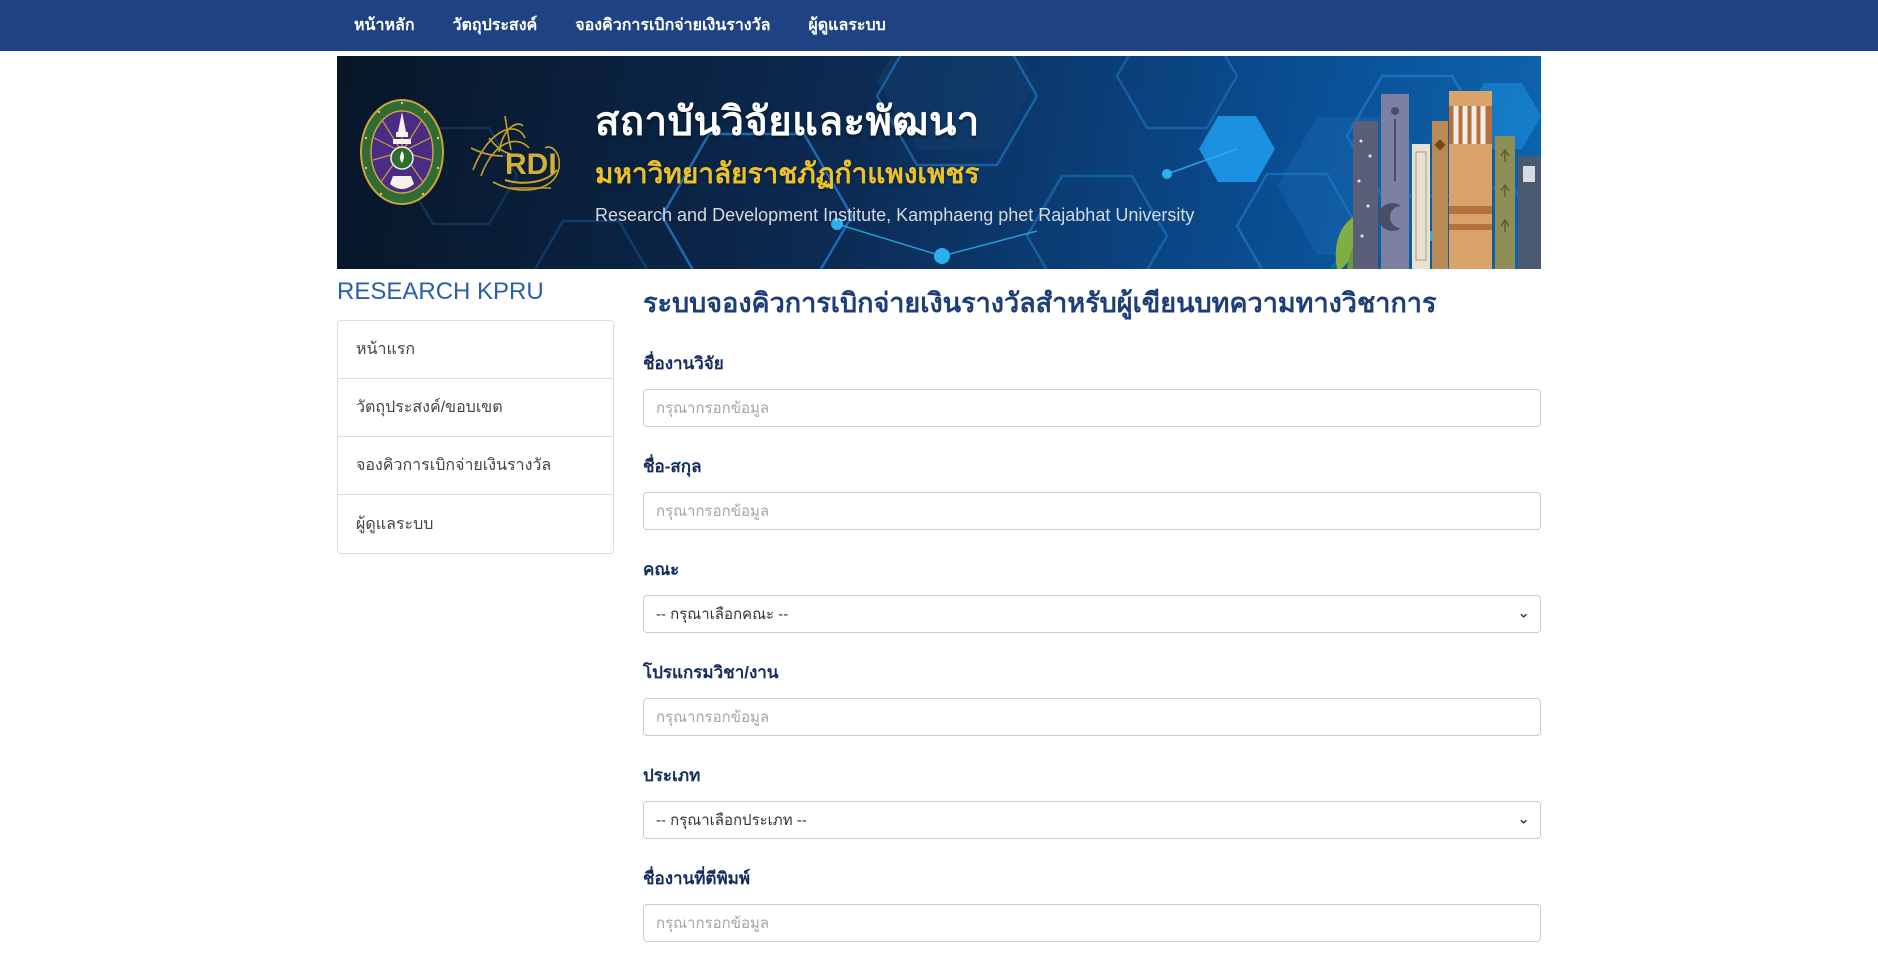 The width and height of the screenshot is (1878, 954). I want to click on program-input, so click(1092, 717).